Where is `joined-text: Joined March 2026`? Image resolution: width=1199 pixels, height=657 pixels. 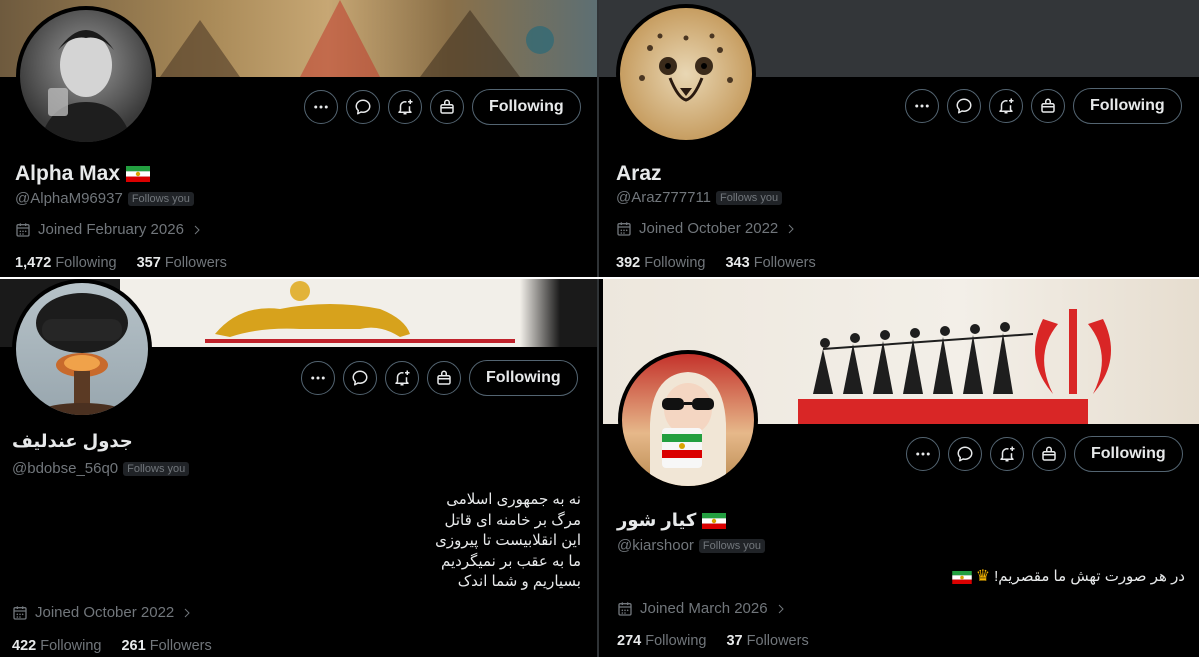
joined-text: Joined March 2026 is located at coordinates (704, 608).